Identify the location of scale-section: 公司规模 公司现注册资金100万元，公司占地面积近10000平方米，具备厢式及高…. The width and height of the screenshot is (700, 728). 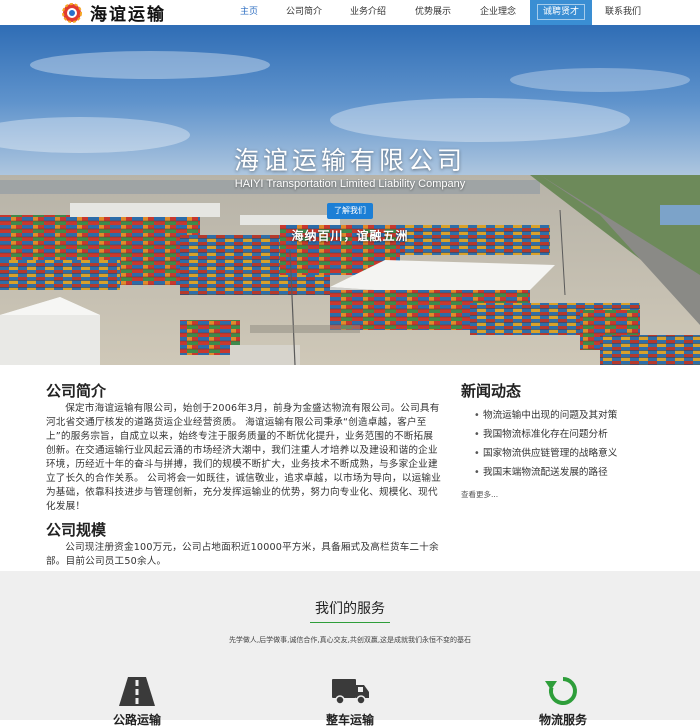
(244, 544).